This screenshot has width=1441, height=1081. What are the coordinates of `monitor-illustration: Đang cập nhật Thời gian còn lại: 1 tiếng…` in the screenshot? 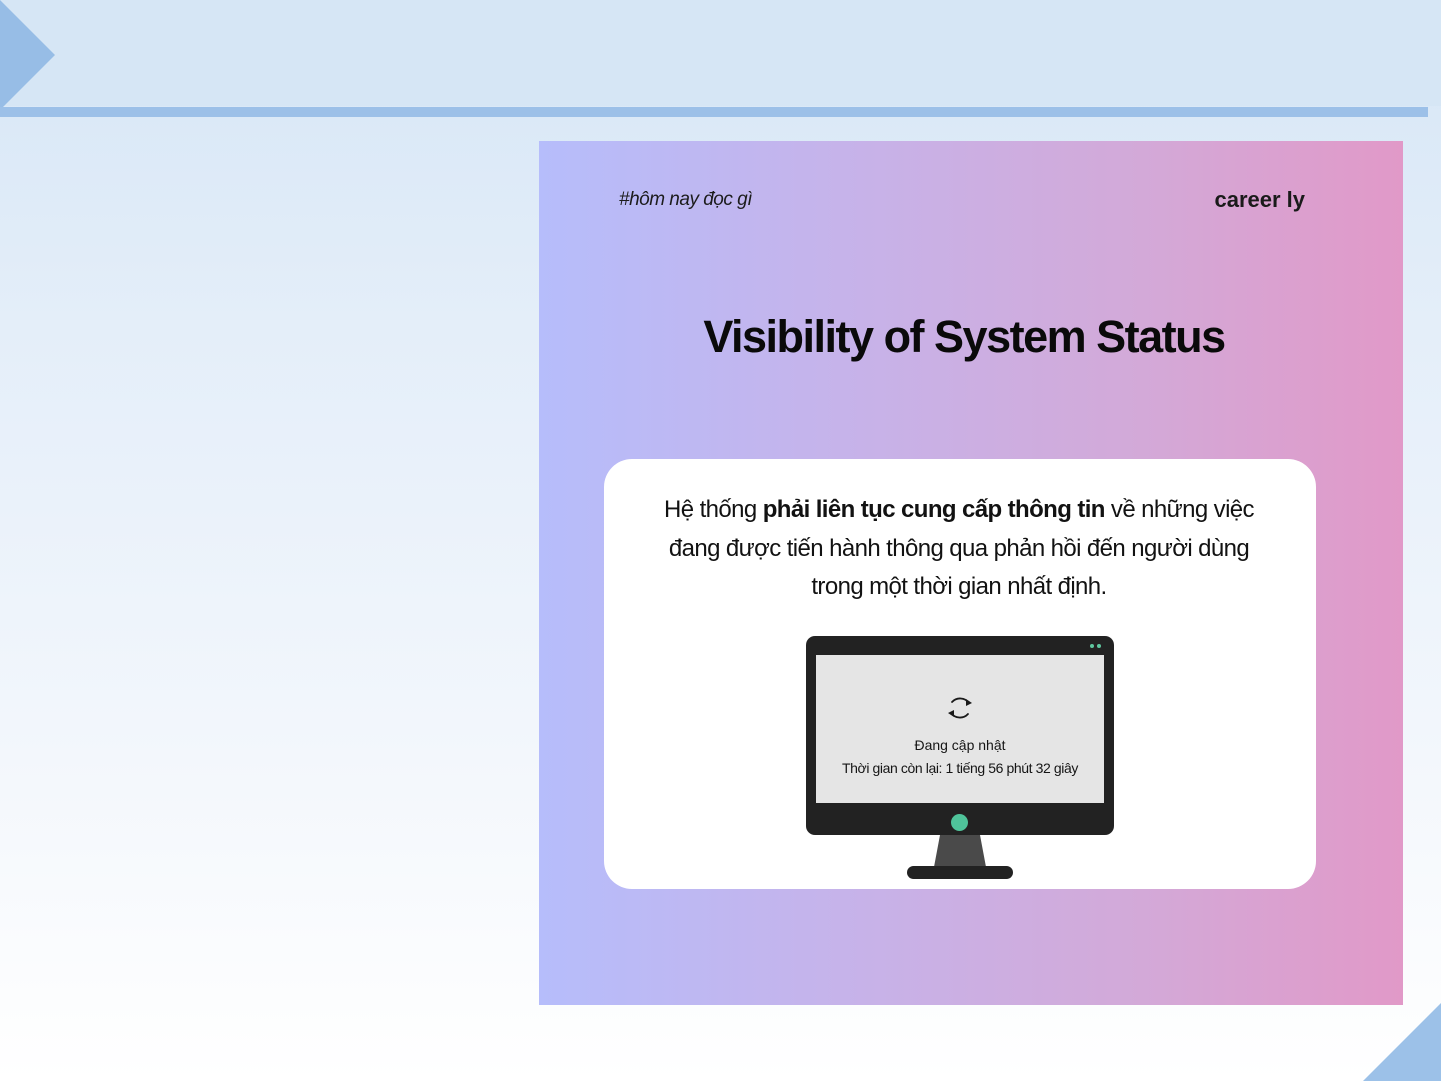 It's located at (960, 735).